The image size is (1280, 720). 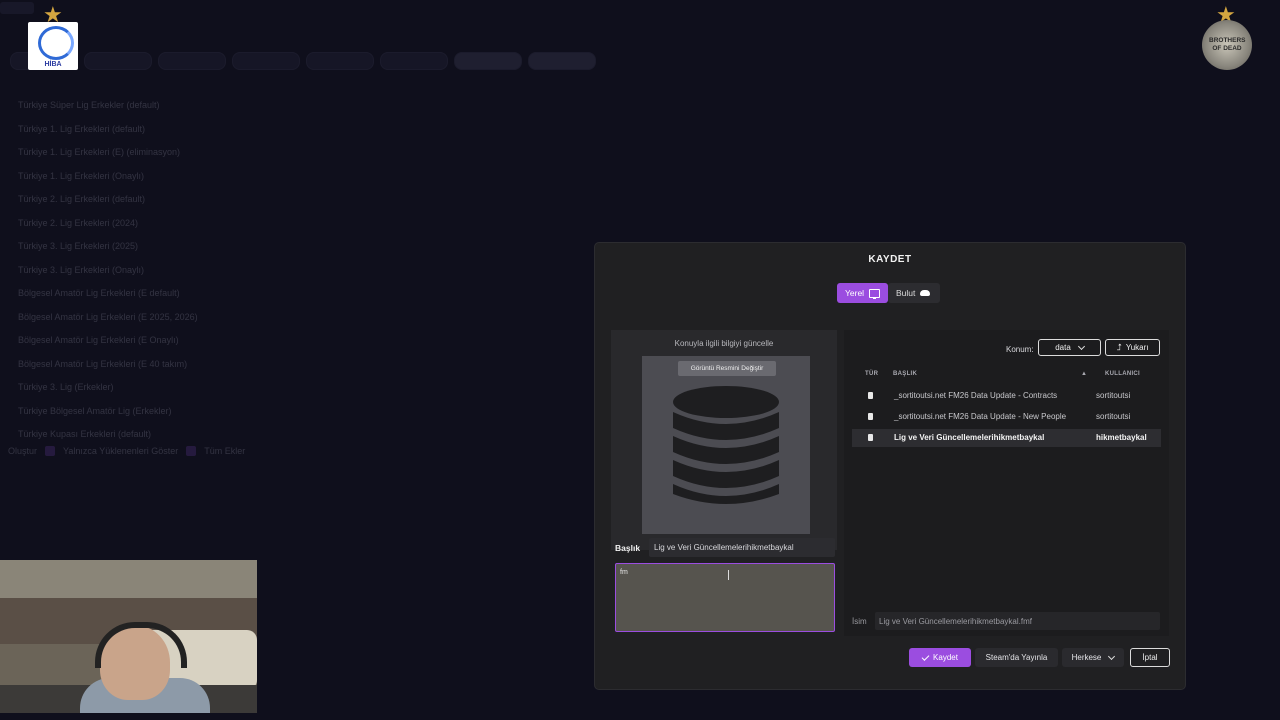 I want to click on visibility-select: Herkese, so click(x=1093, y=657).